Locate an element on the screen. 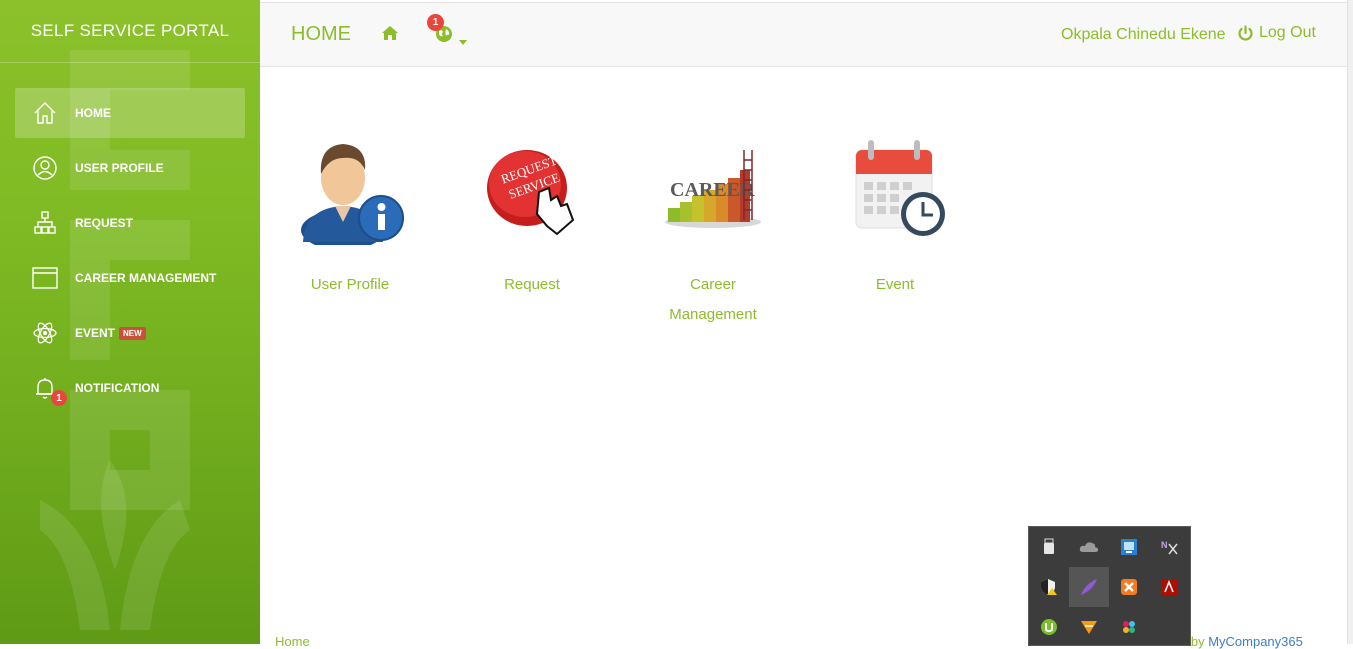  sidebar-item-career-management: CAREER MANAGEMENT is located at coordinates (130, 278).